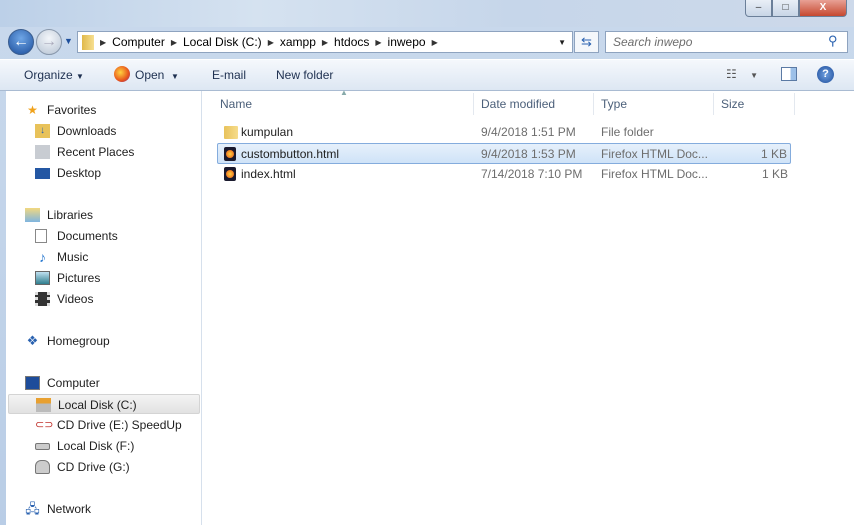  What do you see at coordinates (268, 174) in the screenshot?
I see `file-name: index.html` at bounding box center [268, 174].